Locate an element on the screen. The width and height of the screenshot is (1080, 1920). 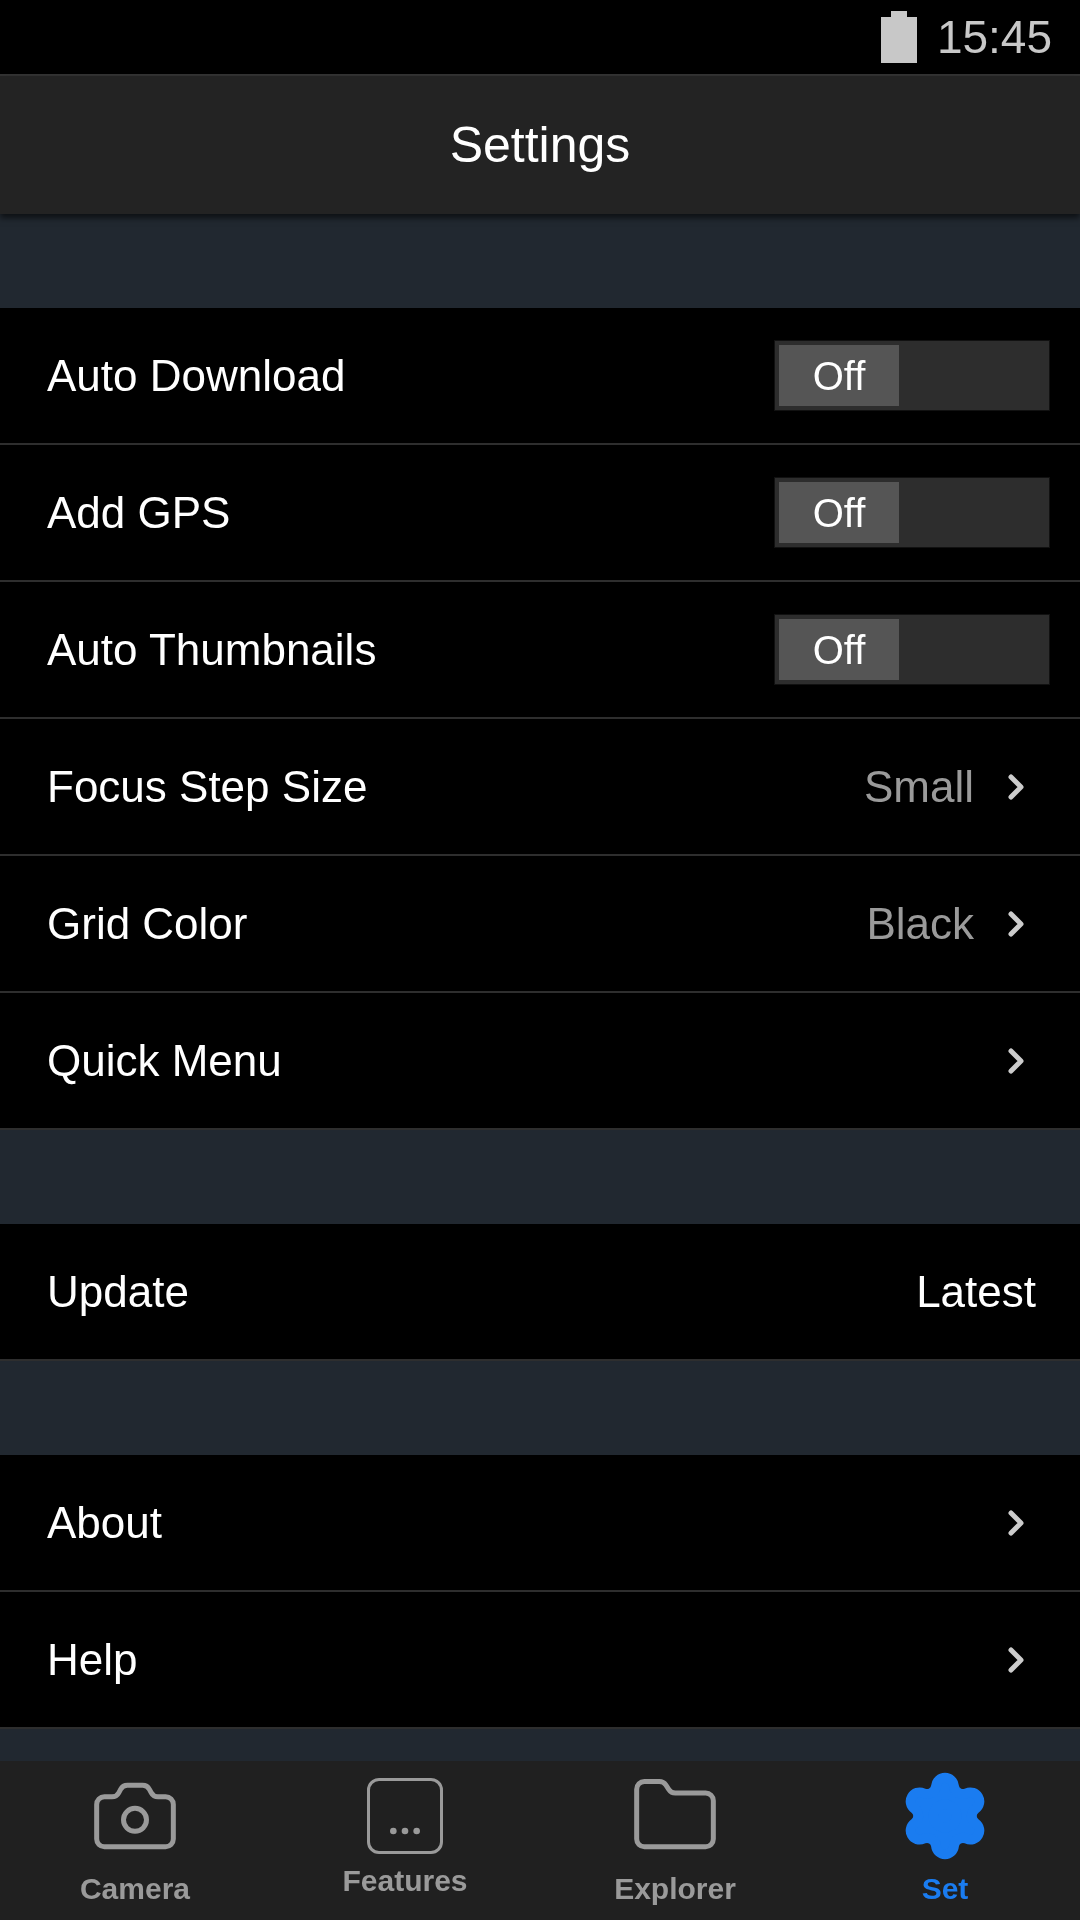
tab-item: Explorer is located at coordinates (675, 1840).